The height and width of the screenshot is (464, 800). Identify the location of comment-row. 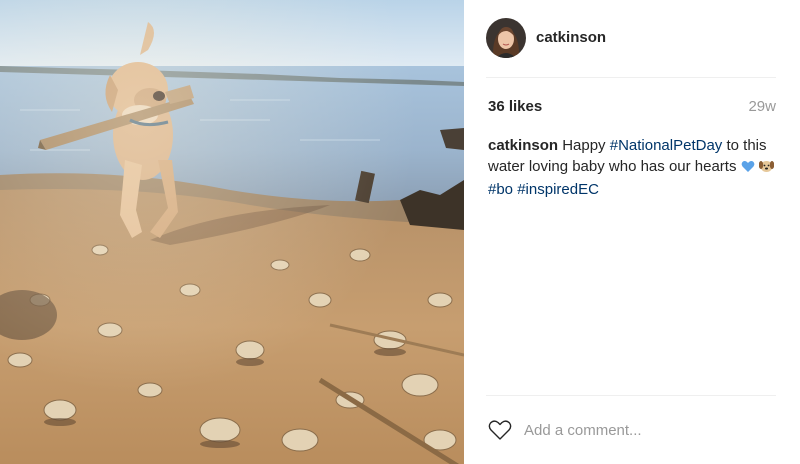
(632, 430).